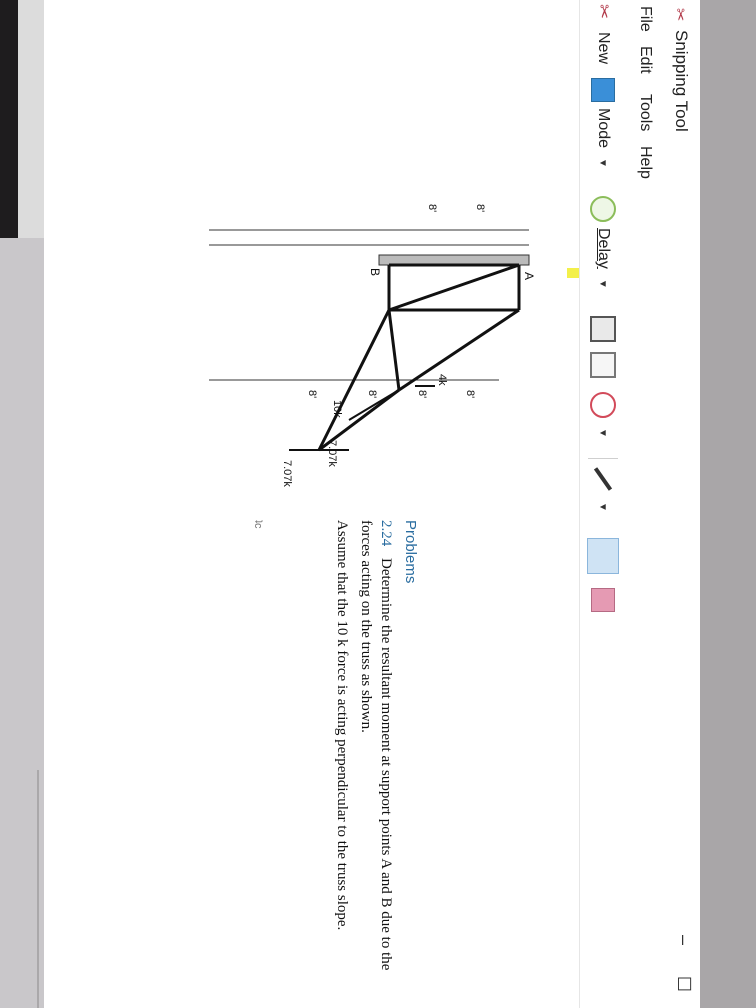 This screenshot has width=756, height=1008. Describe the element at coordinates (681, 81) in the screenshot. I see `window-title: Snipping Tool` at that location.